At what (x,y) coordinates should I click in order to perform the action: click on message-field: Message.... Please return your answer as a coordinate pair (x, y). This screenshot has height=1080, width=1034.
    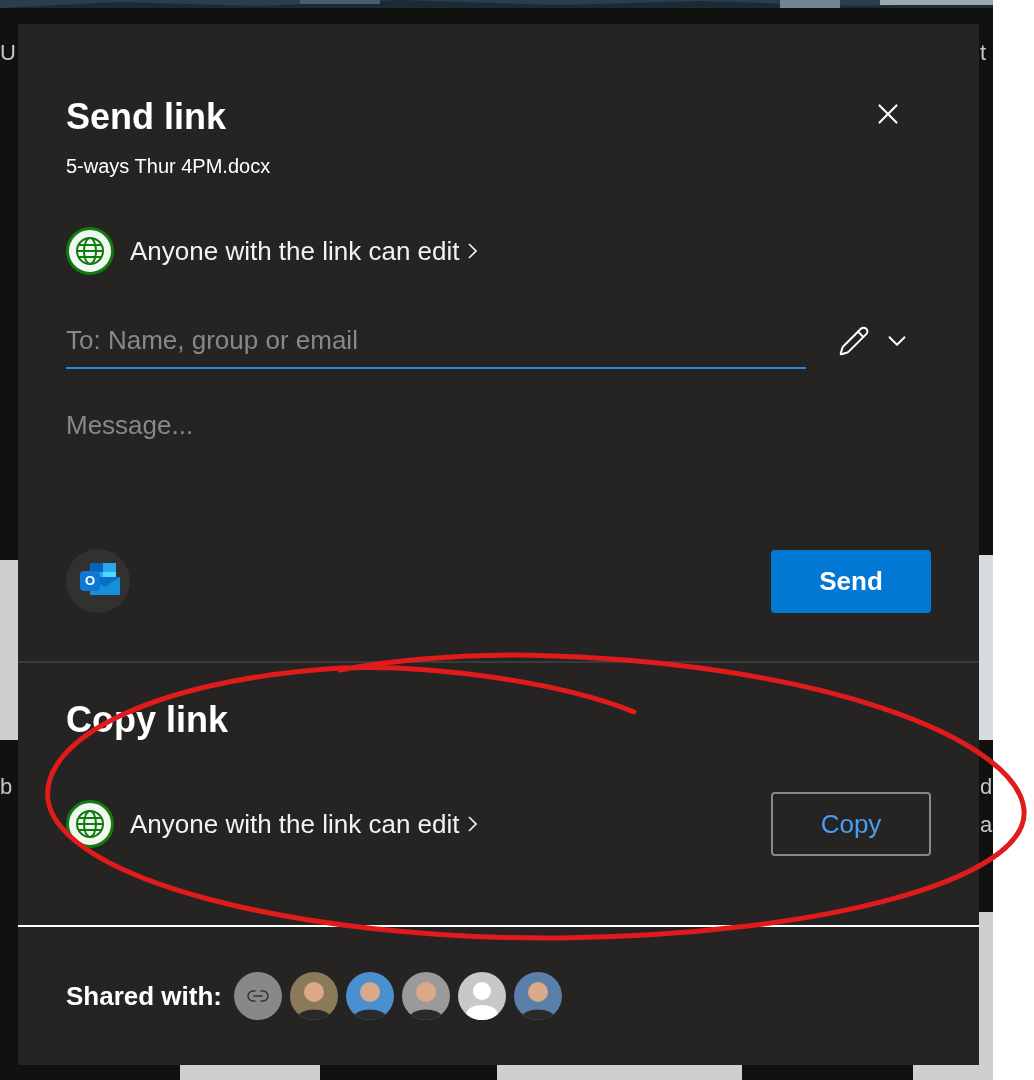
    Looking at the image, I should click on (498, 469).